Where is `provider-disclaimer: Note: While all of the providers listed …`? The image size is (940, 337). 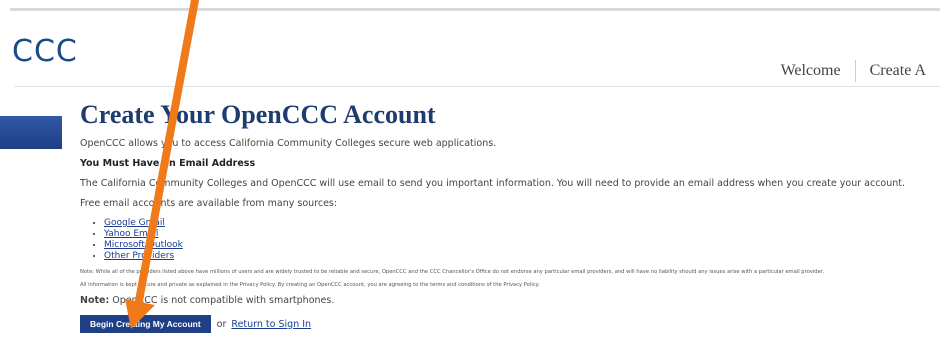 provider-disclaimer: Note: While all of the providers listed … is located at coordinates (452, 272).